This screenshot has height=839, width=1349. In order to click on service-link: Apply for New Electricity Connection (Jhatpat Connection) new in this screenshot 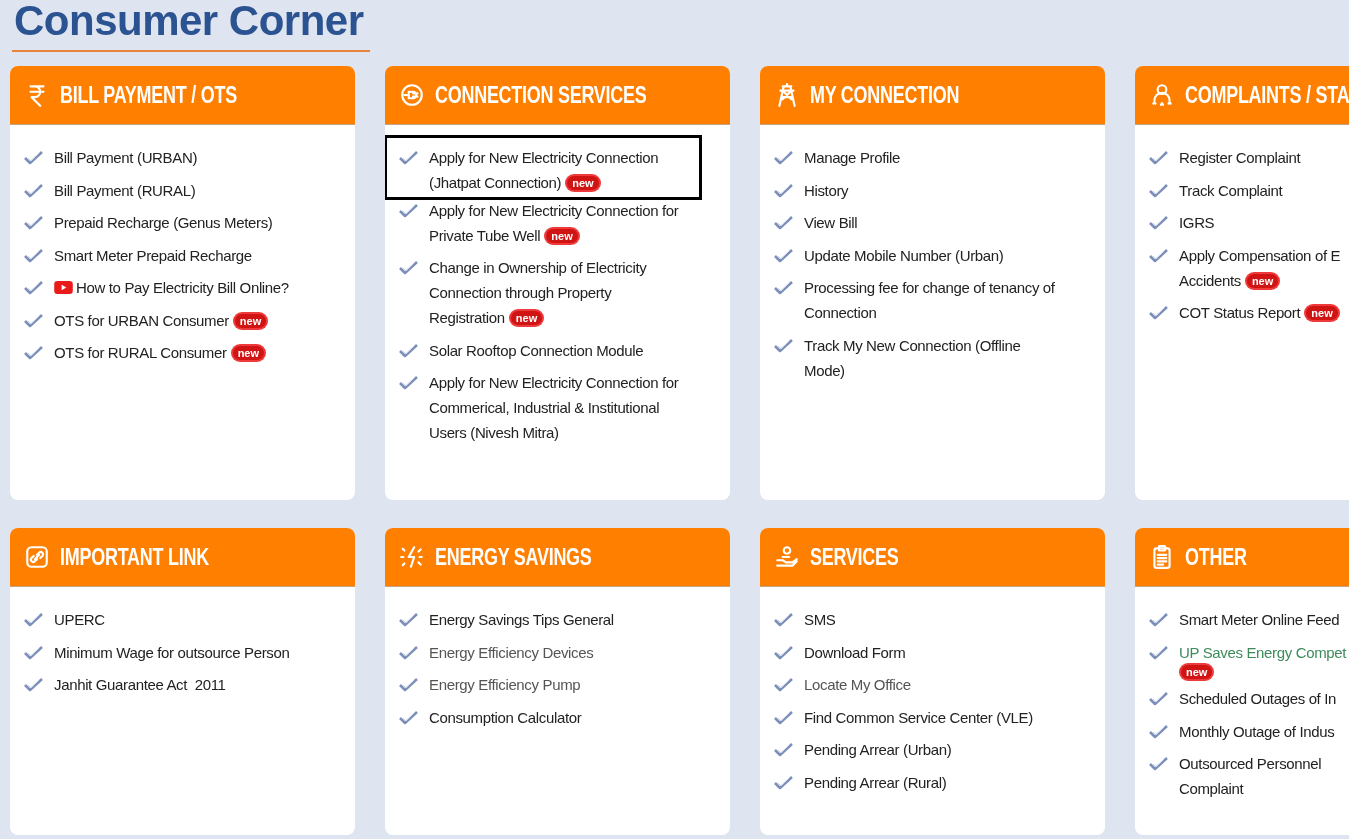, I will do `click(544, 170)`.